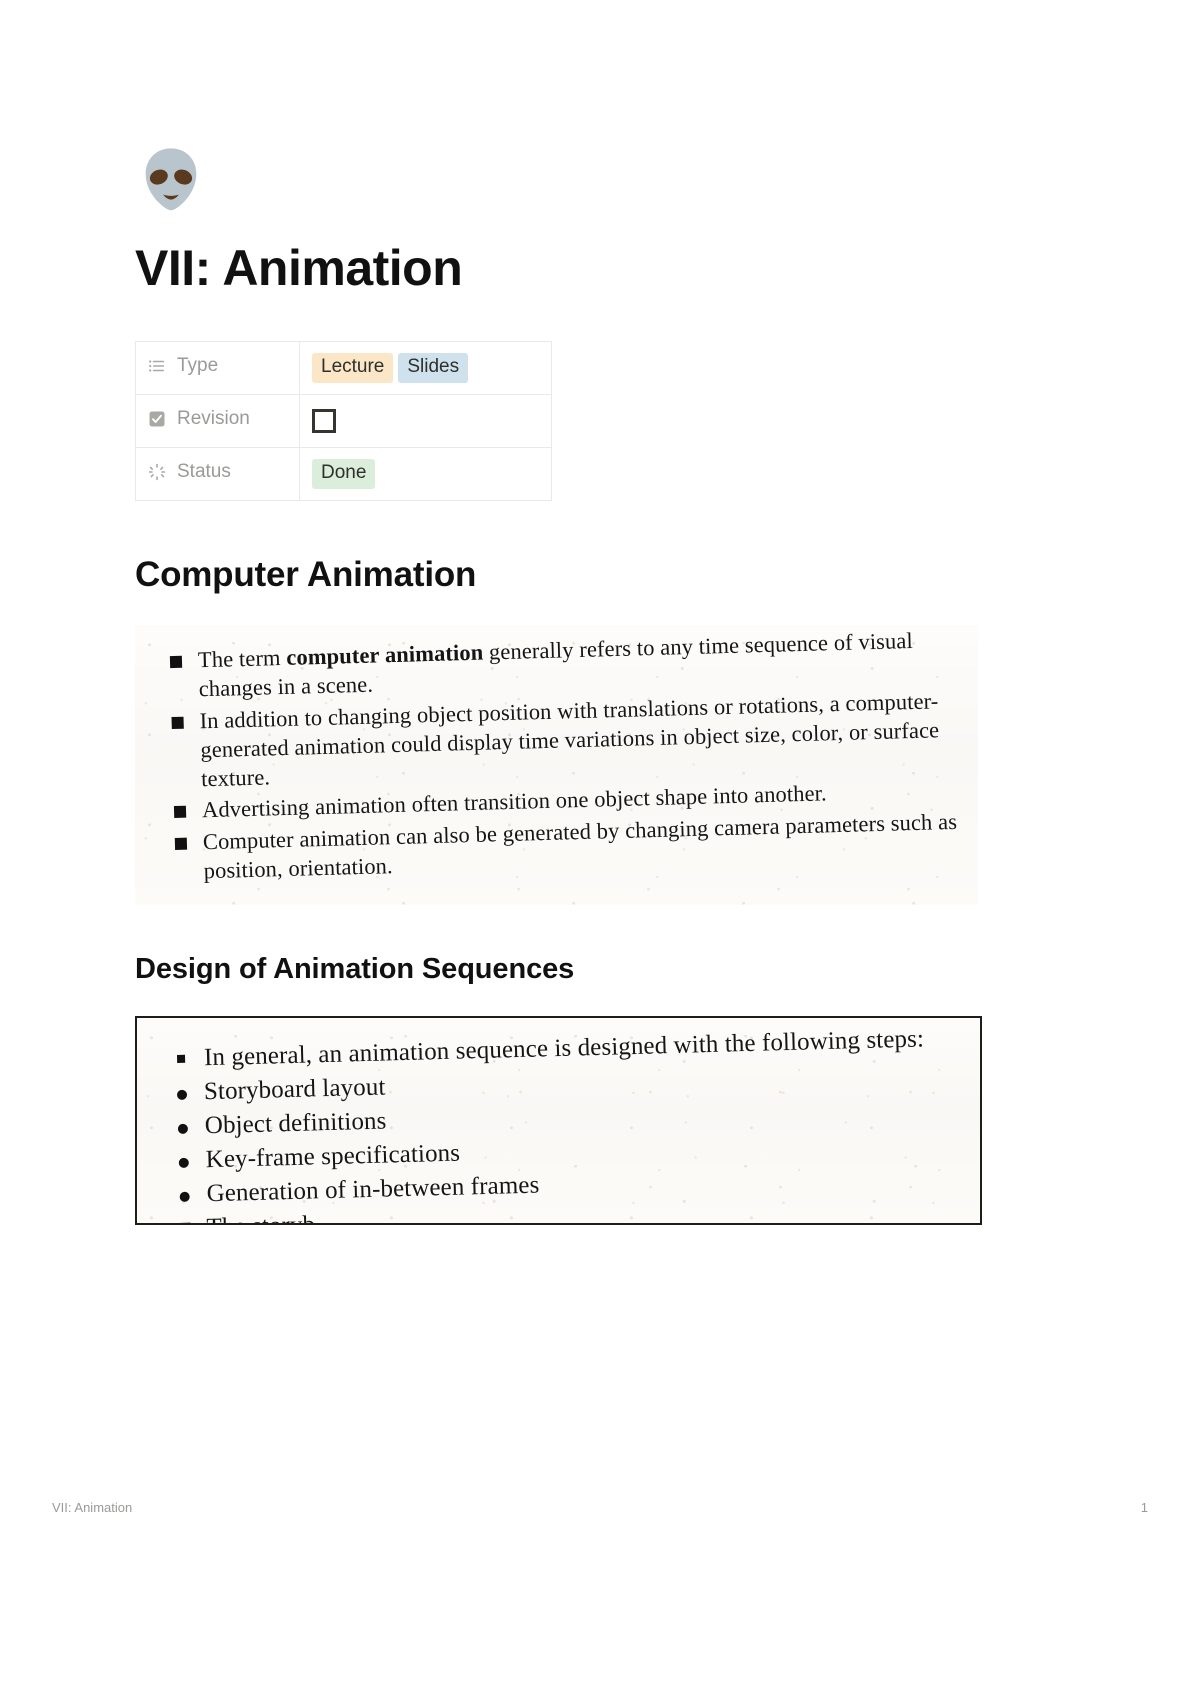 The height and width of the screenshot is (1697, 1200). What do you see at coordinates (324, 421) in the screenshot?
I see `revision-checkbox` at bounding box center [324, 421].